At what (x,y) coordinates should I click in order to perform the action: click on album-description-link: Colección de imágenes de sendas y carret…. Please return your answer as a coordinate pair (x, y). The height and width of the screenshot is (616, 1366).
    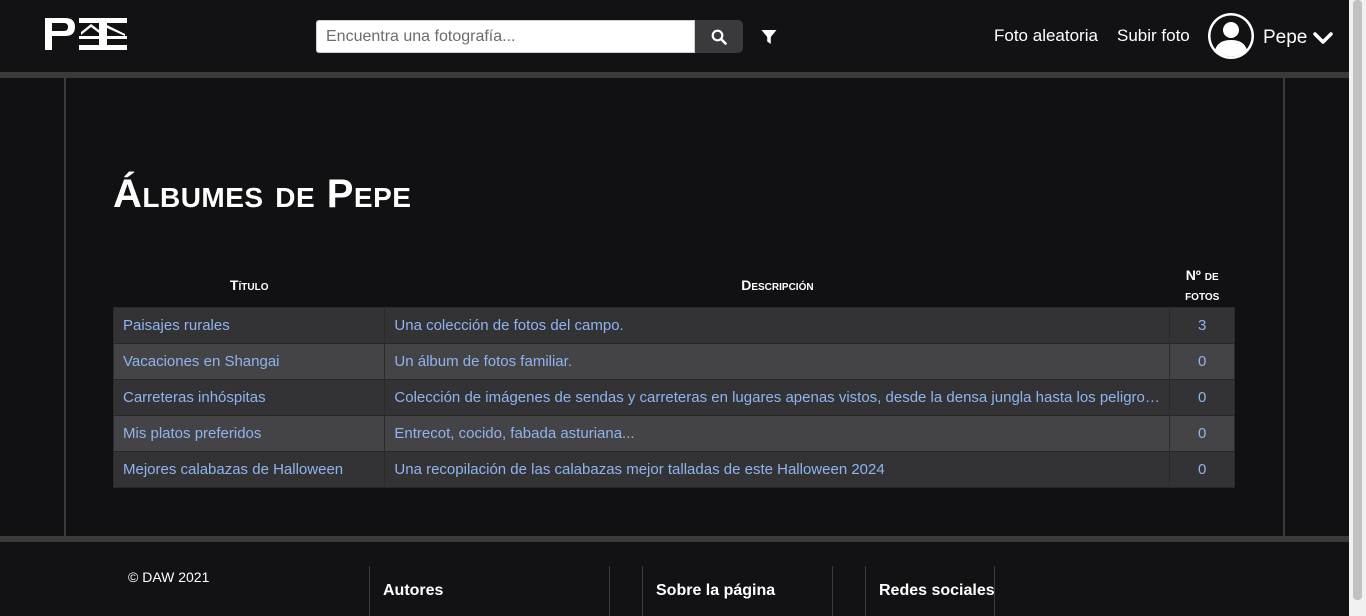
    Looking at the image, I should click on (777, 397).